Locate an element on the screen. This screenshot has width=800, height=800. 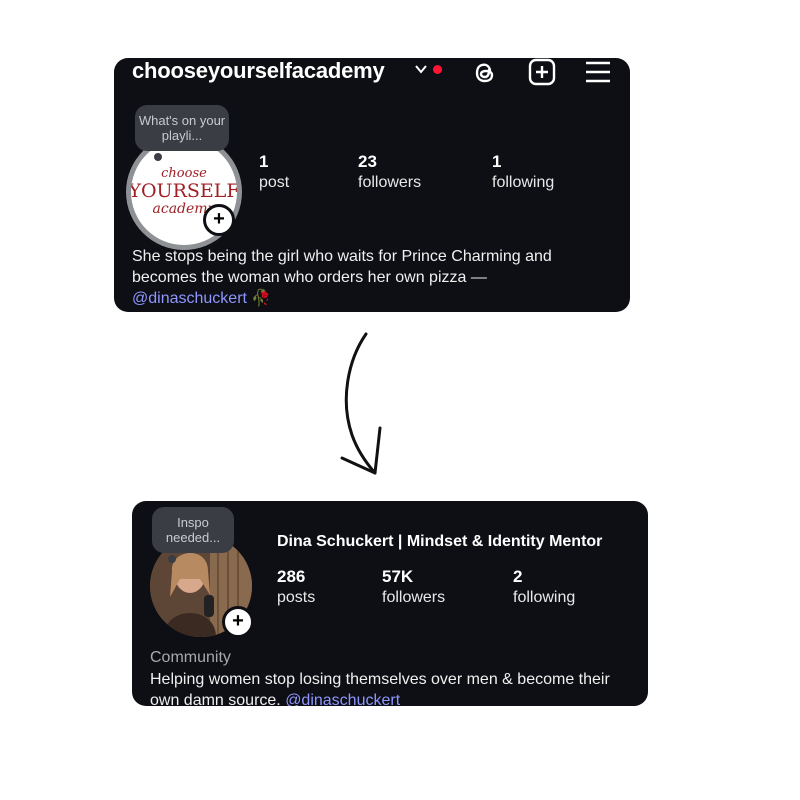
stat-following: 1 following is located at coordinates (523, 173).